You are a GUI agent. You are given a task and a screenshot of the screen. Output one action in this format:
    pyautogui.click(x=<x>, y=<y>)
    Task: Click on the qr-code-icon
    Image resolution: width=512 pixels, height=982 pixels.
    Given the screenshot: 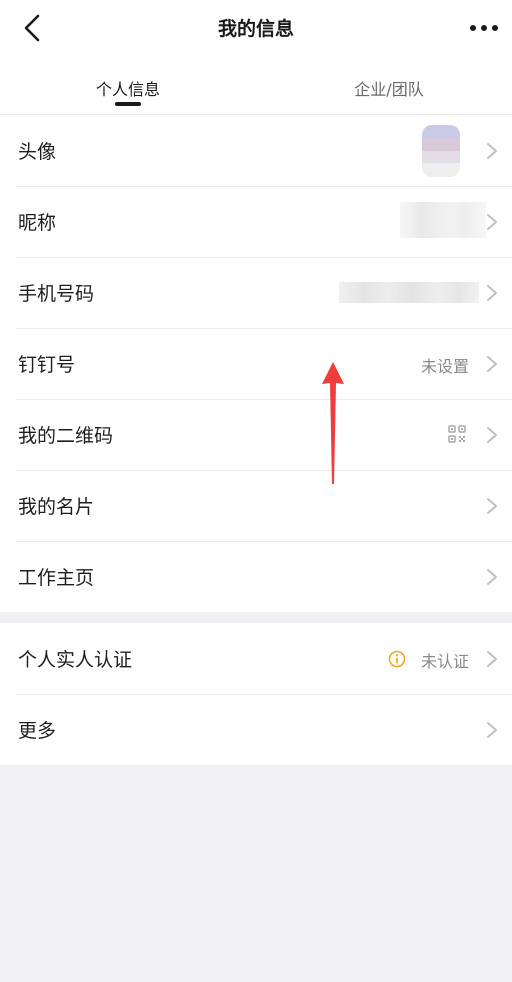 What is the action you would take?
    pyautogui.click(x=457, y=434)
    